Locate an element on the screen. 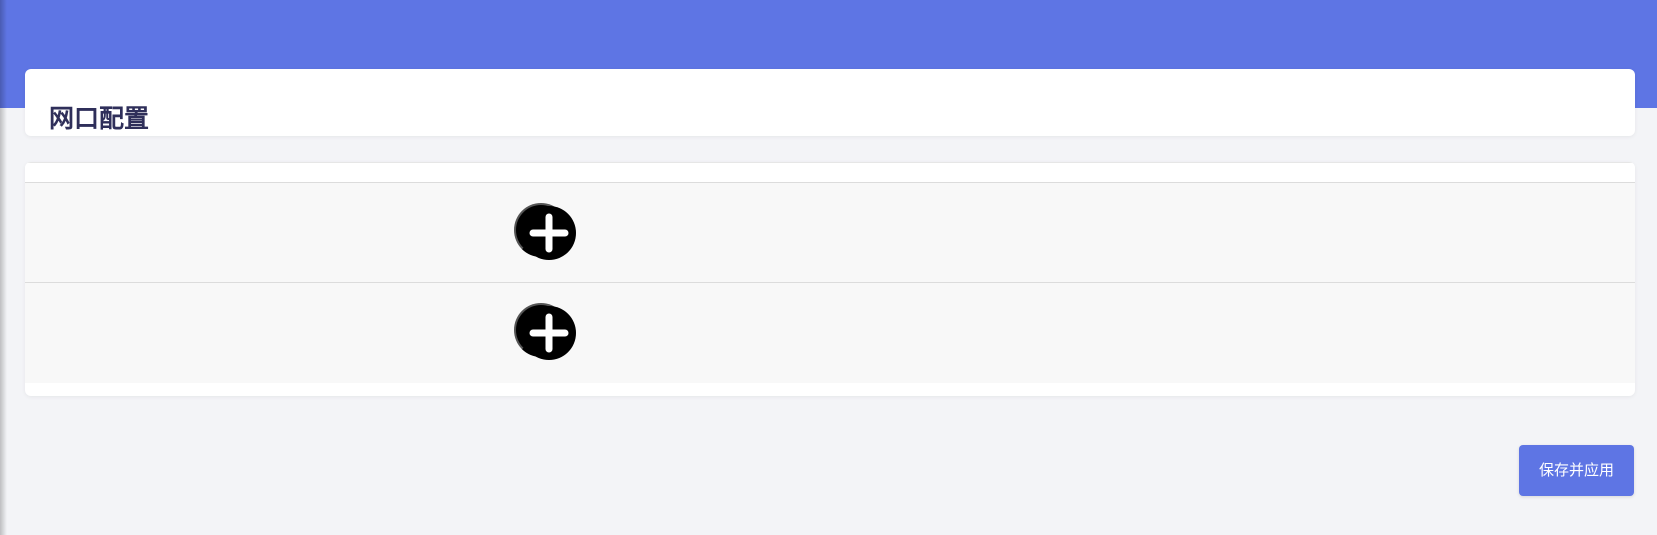 The height and width of the screenshot is (535, 1657). left-edge-shadow is located at coordinates (3, 267).